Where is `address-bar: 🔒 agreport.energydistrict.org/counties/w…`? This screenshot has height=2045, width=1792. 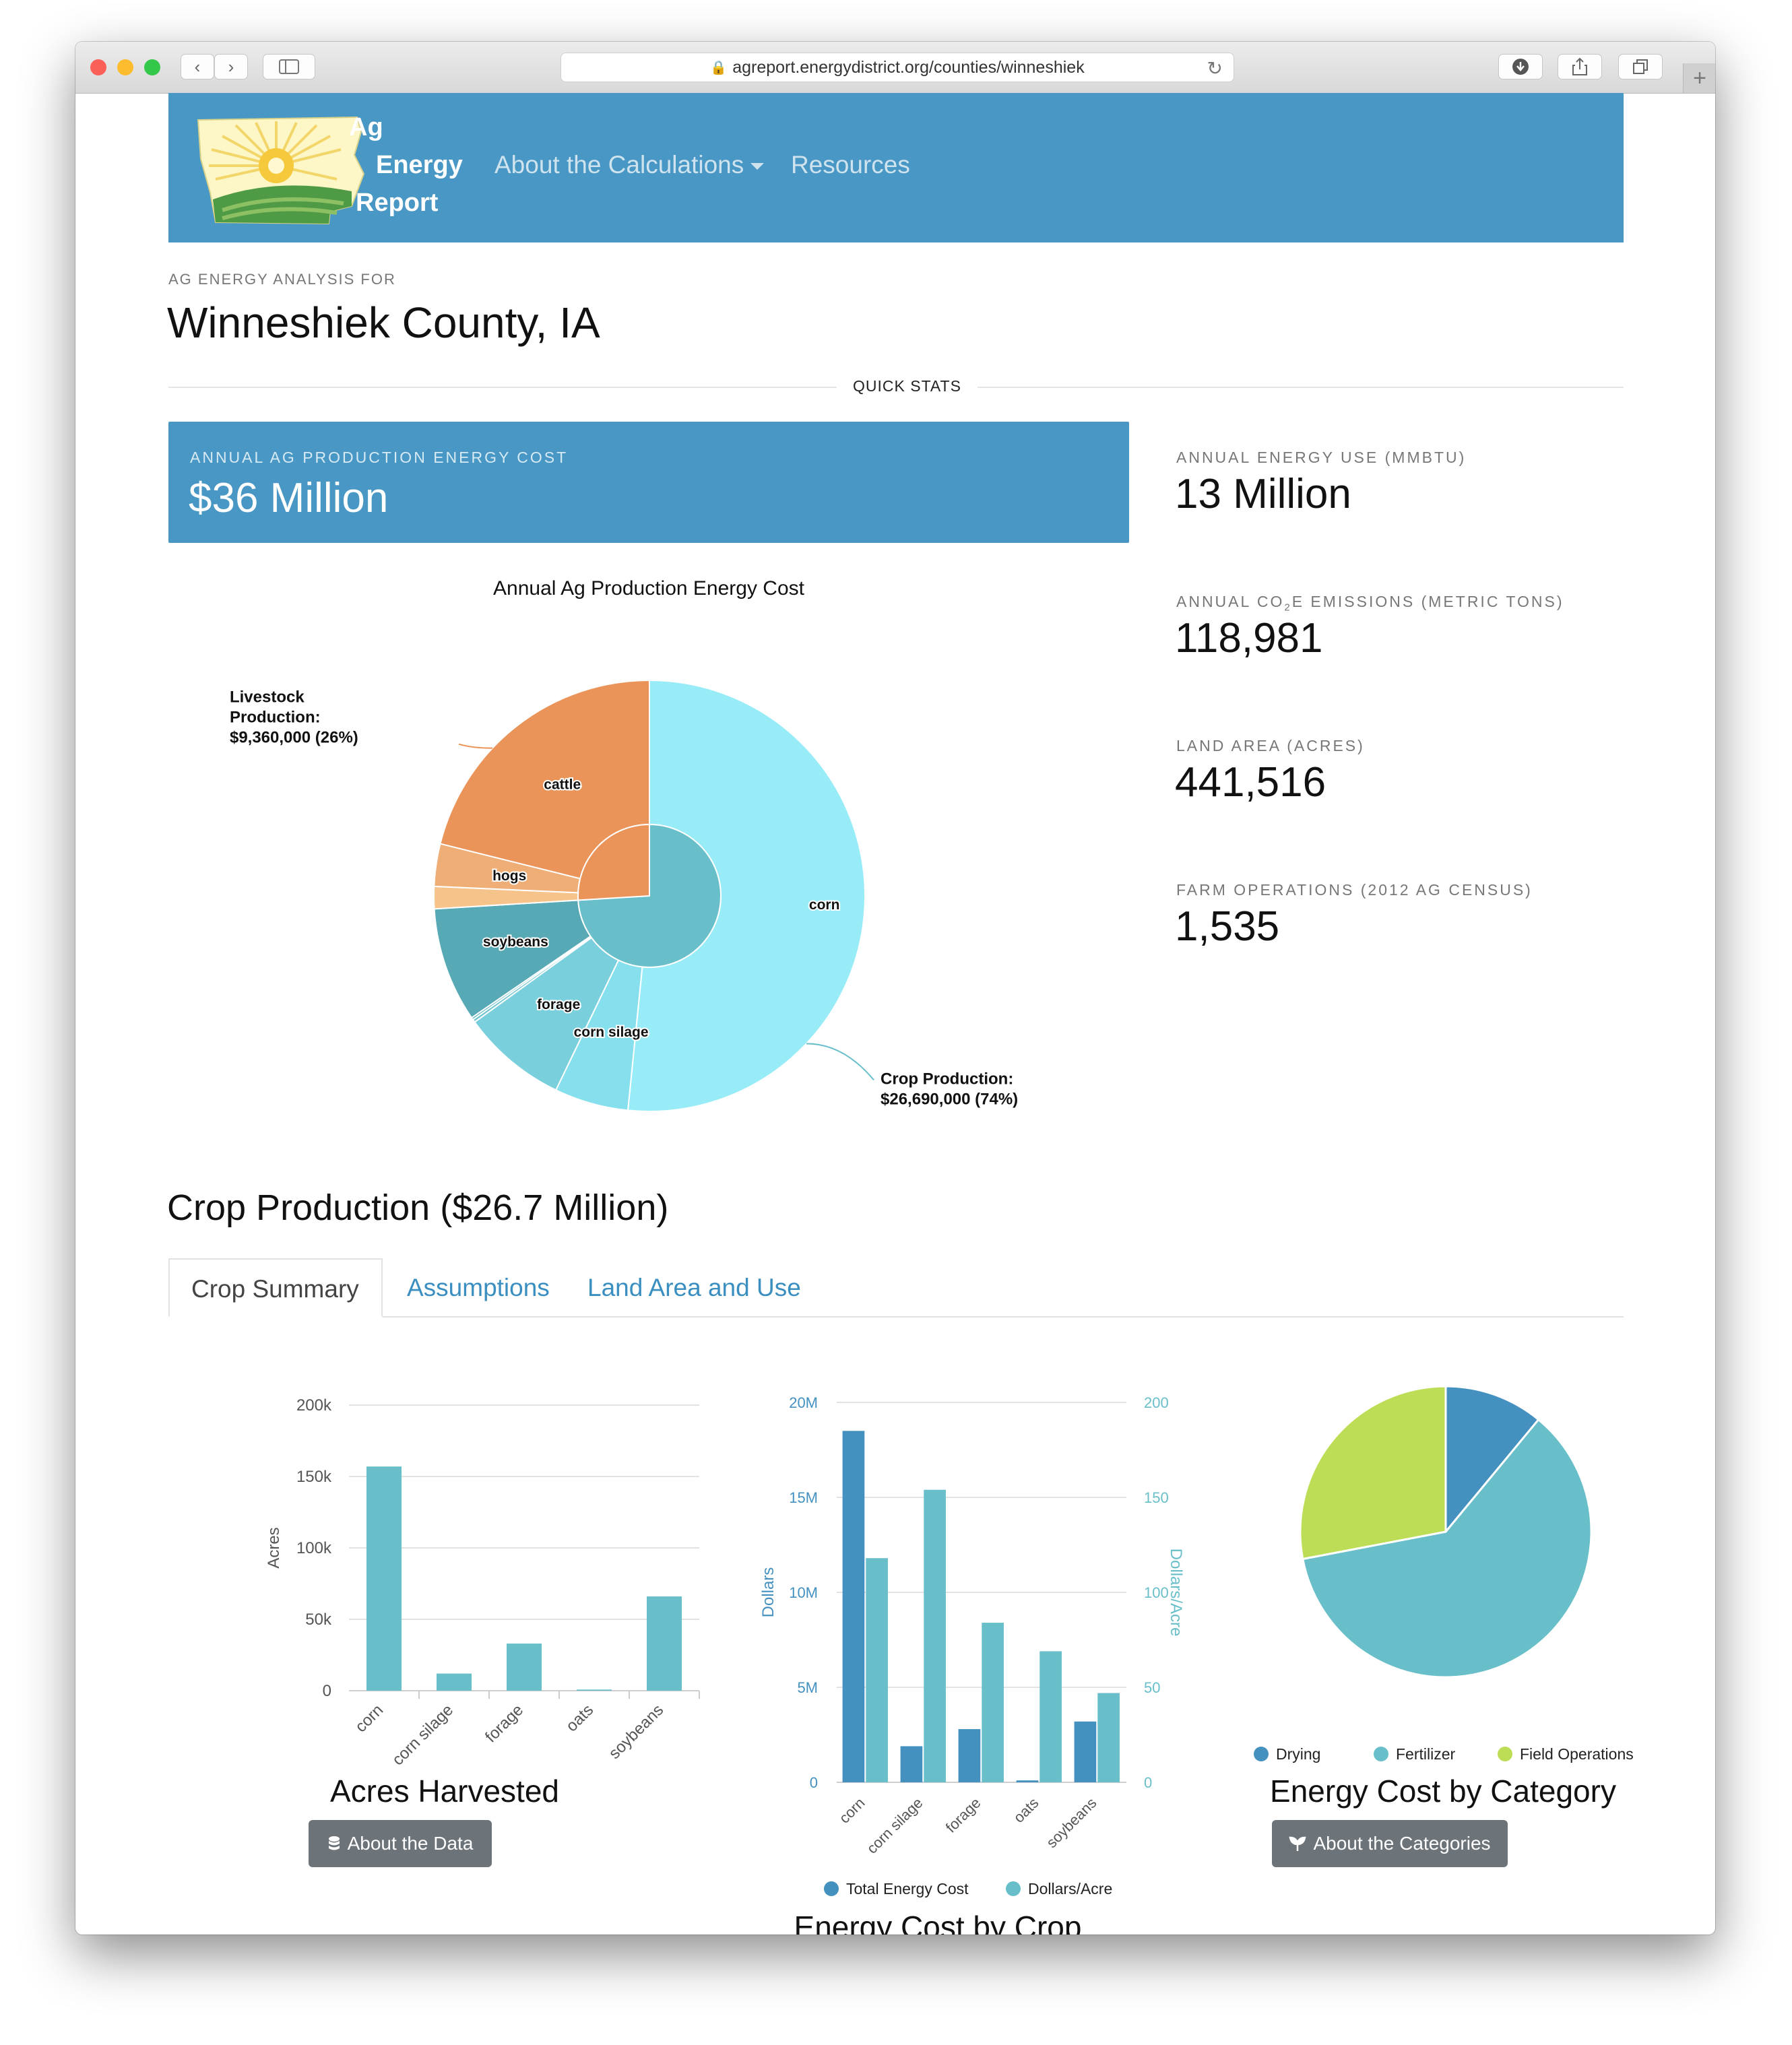 address-bar: 🔒 agreport.energydistrict.org/counties/w… is located at coordinates (897, 68).